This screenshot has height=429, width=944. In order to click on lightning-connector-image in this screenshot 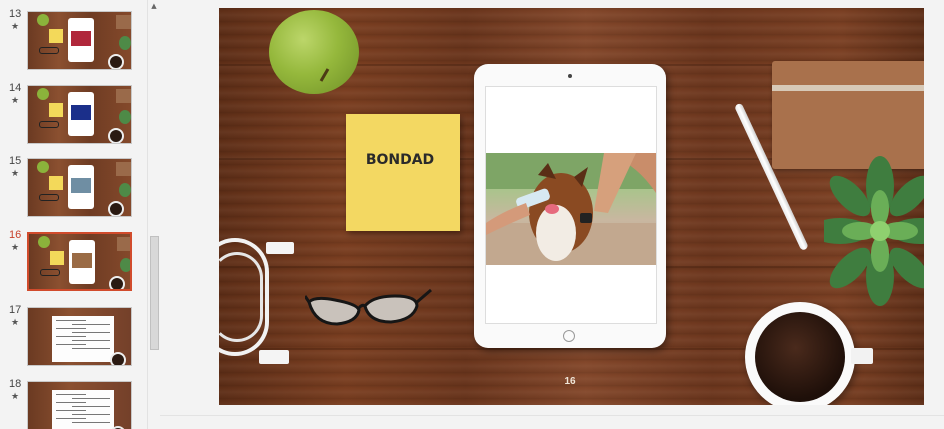, I will do `click(280, 248)`.